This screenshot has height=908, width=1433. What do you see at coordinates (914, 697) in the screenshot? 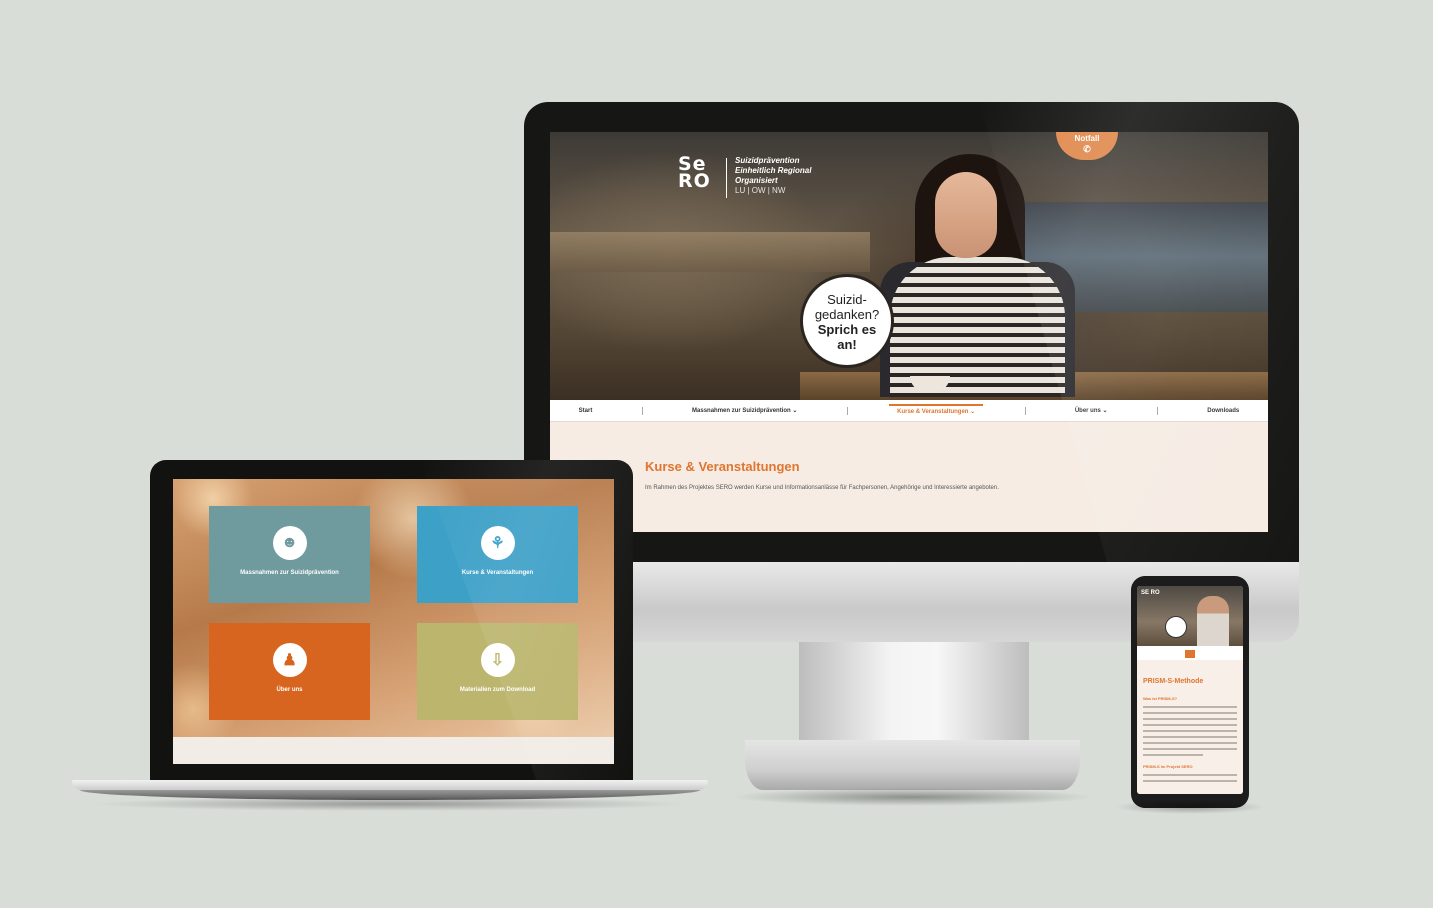
I see `monitor-stand-neck` at bounding box center [914, 697].